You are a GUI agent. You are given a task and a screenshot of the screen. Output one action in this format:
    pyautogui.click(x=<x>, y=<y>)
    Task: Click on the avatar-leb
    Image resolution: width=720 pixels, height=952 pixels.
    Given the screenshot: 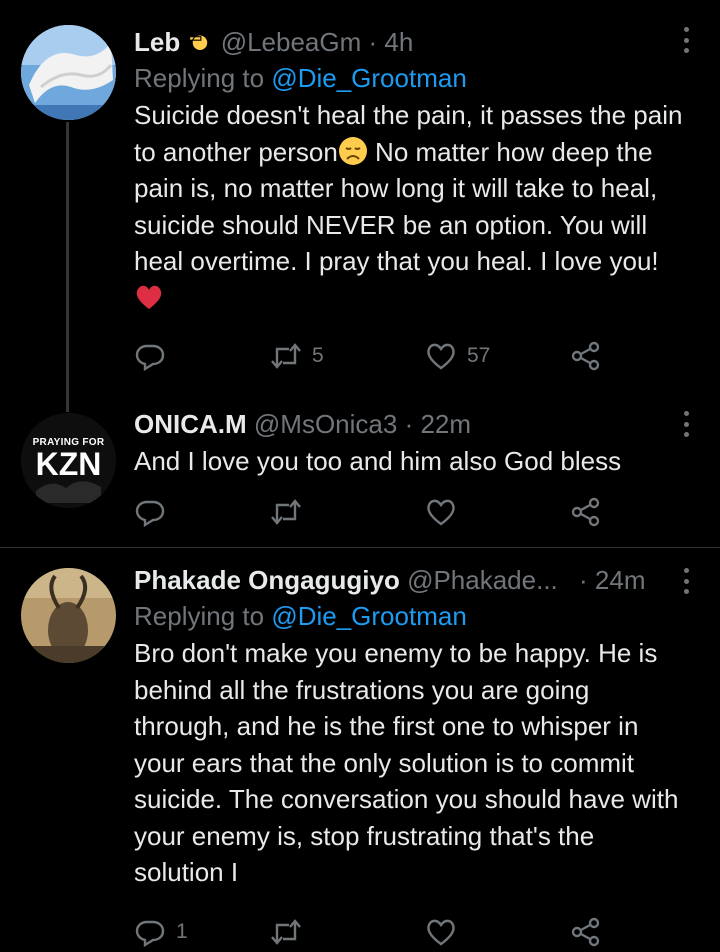 What is the action you would take?
    pyautogui.click(x=68, y=72)
    